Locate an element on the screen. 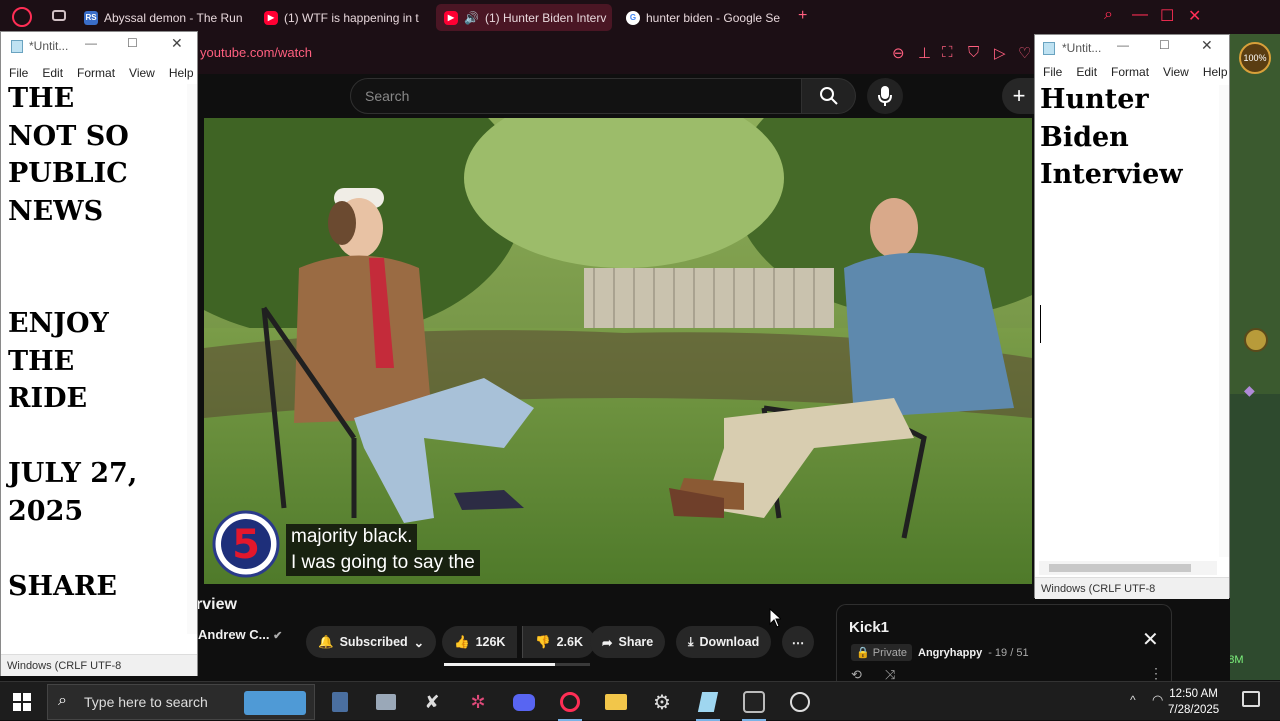  more-actions-button: ⋯ is located at coordinates (798, 642).